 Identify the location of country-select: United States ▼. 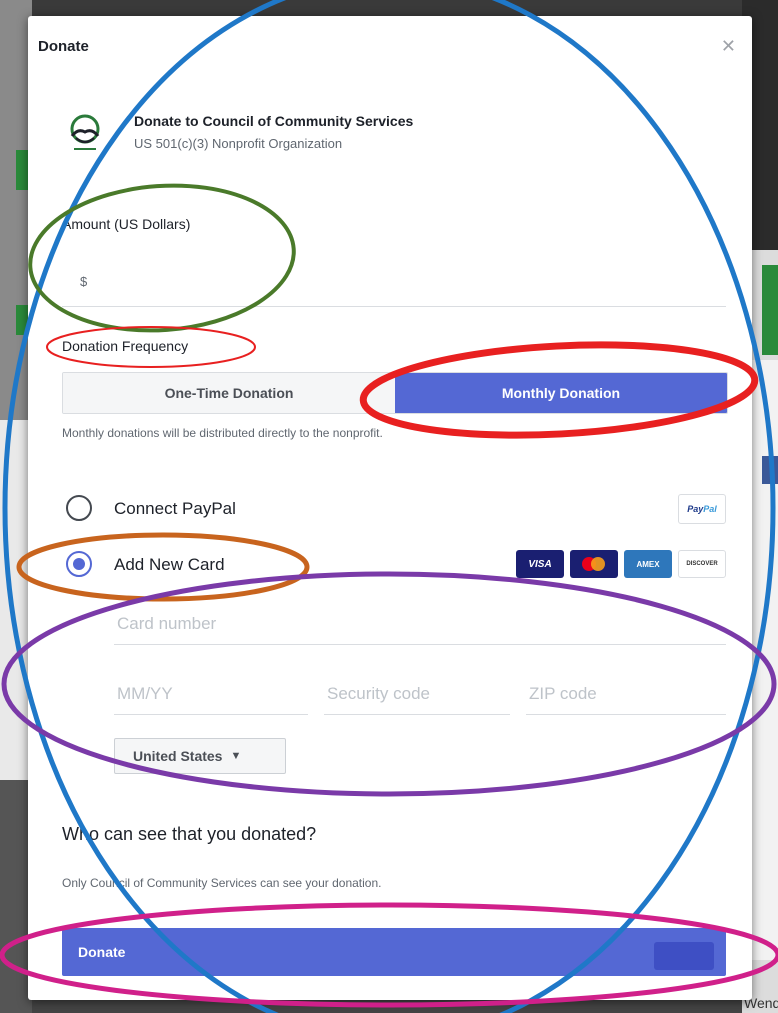
(200, 756).